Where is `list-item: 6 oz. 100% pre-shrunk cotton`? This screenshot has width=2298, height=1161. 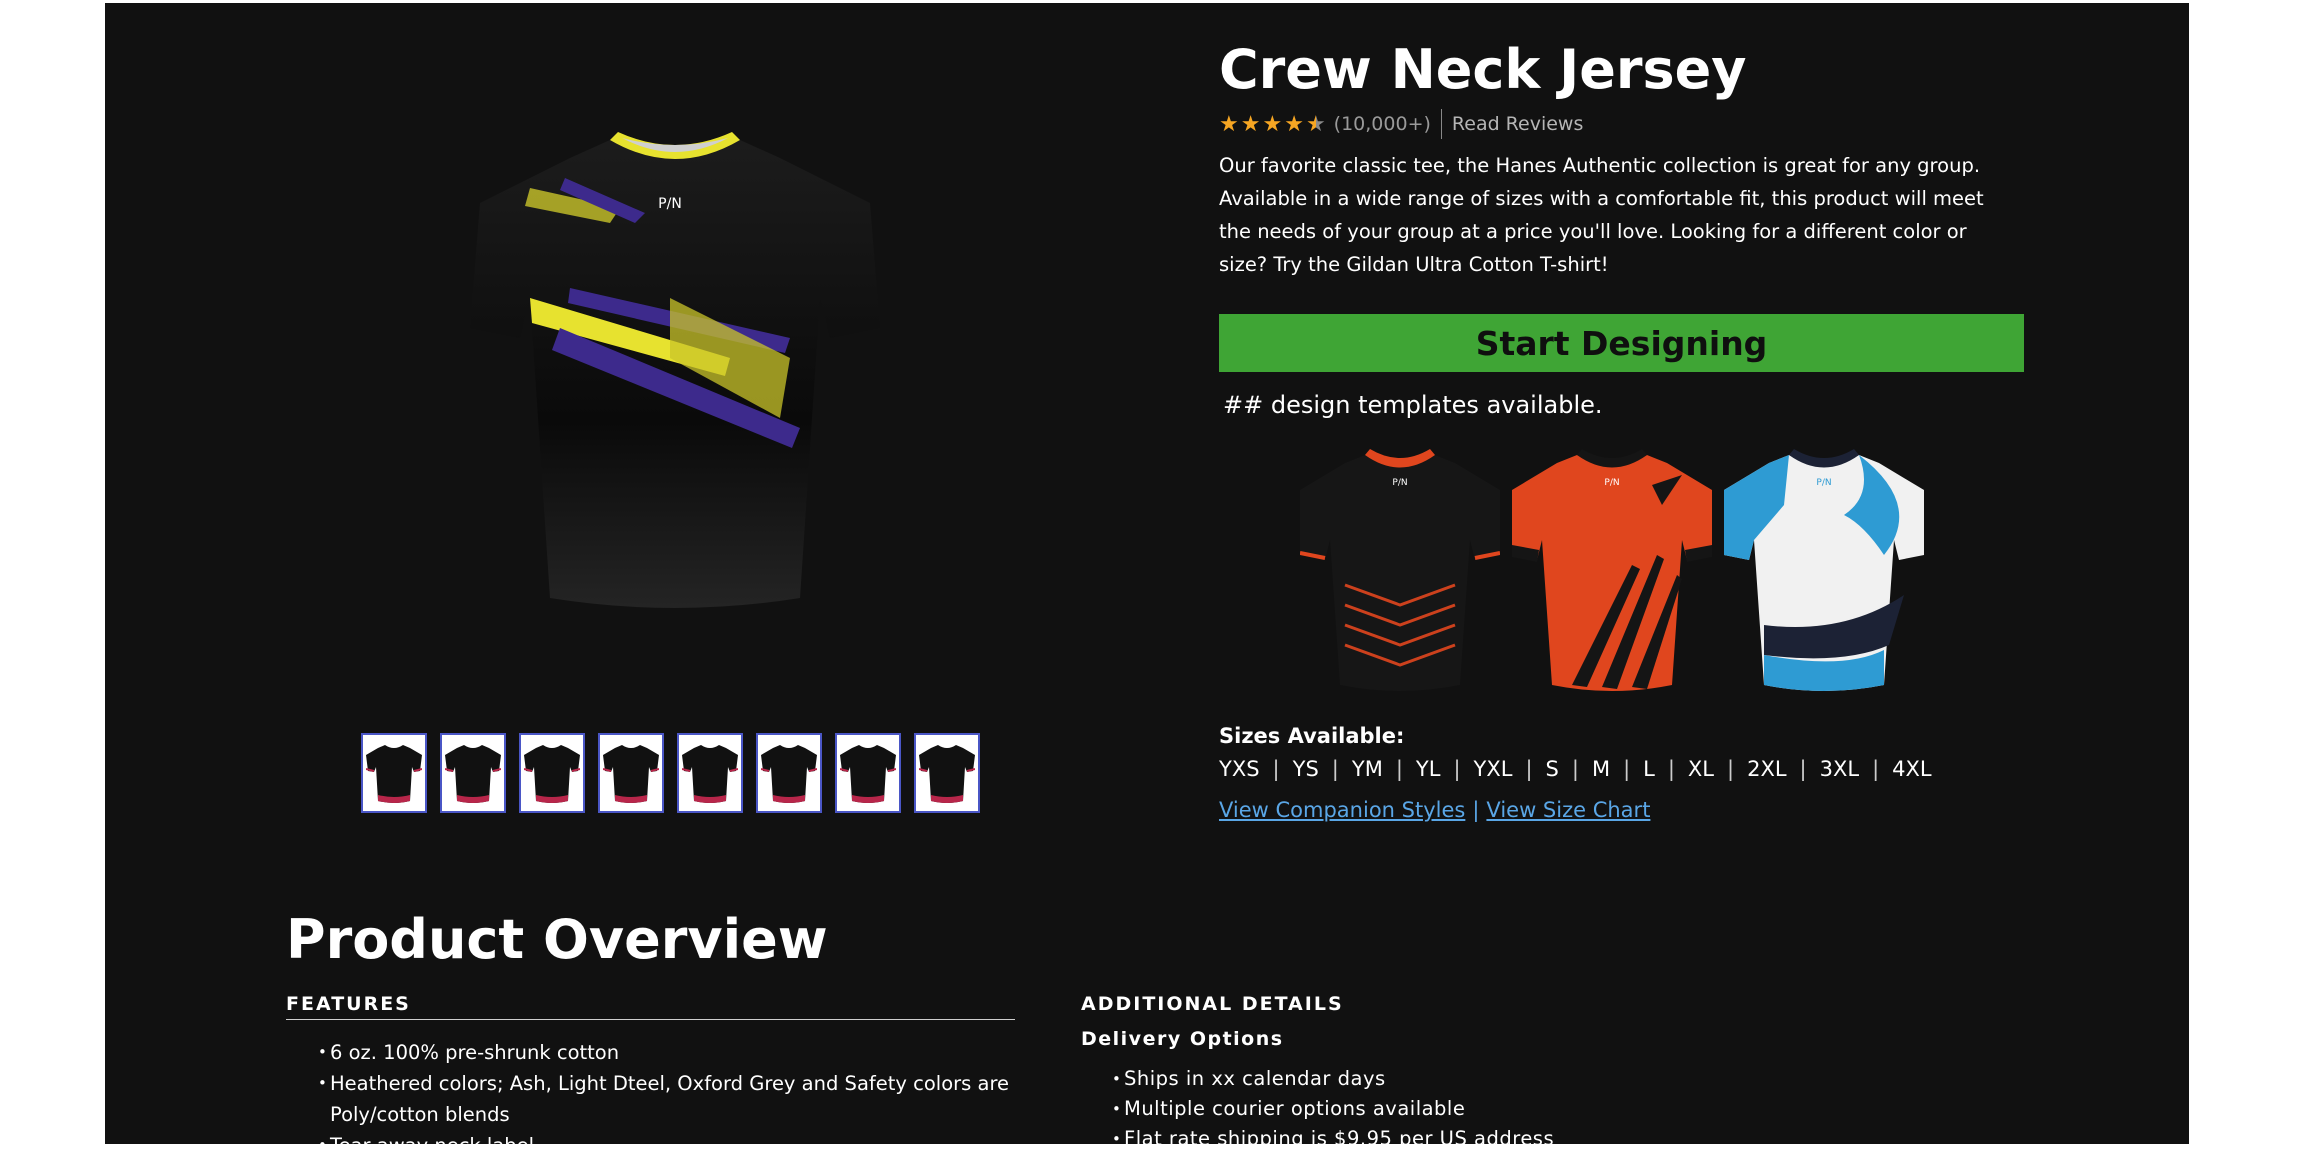 list-item: 6 oz. 100% pre-shrunk cotton is located at coordinates (668, 1052).